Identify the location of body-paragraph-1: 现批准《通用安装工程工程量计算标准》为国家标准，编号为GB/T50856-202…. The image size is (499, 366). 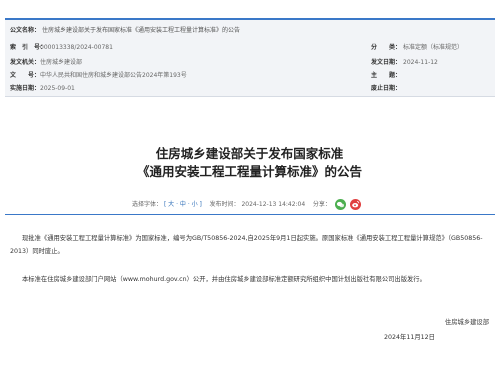
(246, 245).